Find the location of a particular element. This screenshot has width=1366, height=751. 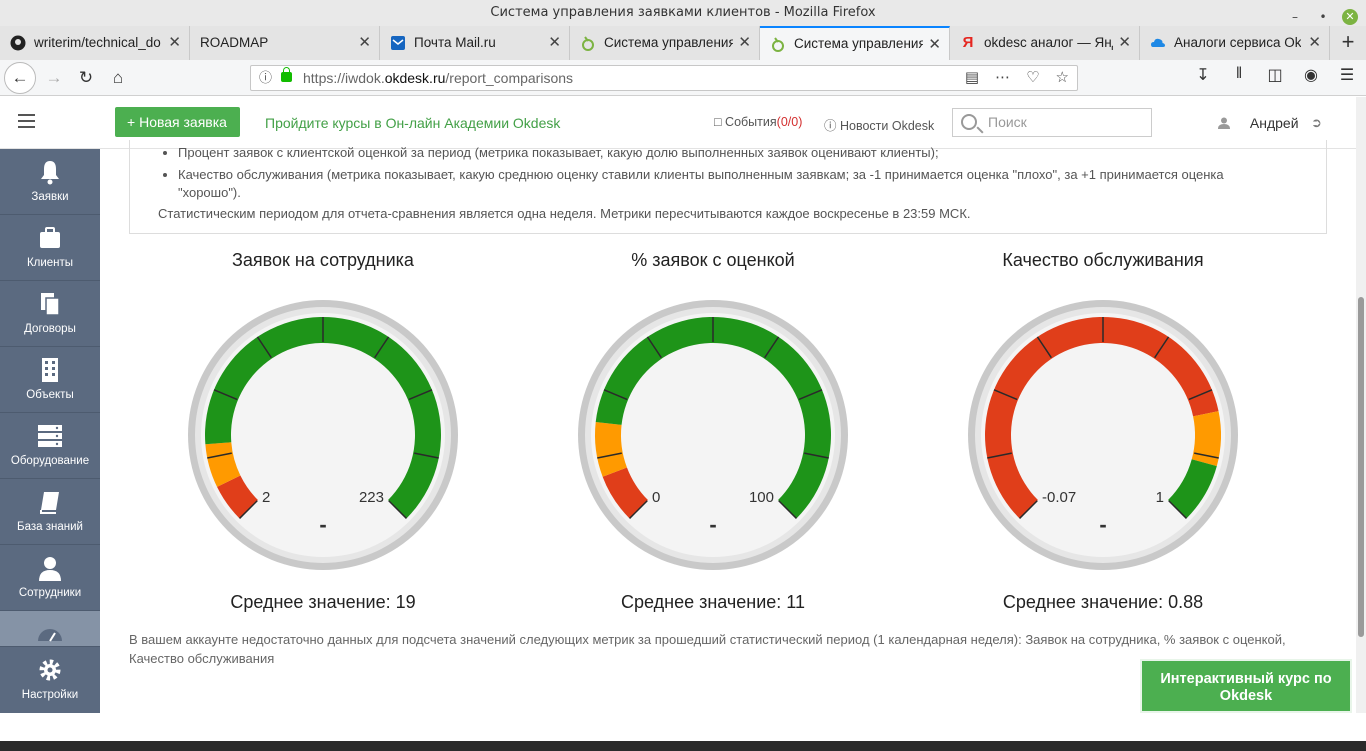

new-request-button: + Новая заявка is located at coordinates (177, 122).